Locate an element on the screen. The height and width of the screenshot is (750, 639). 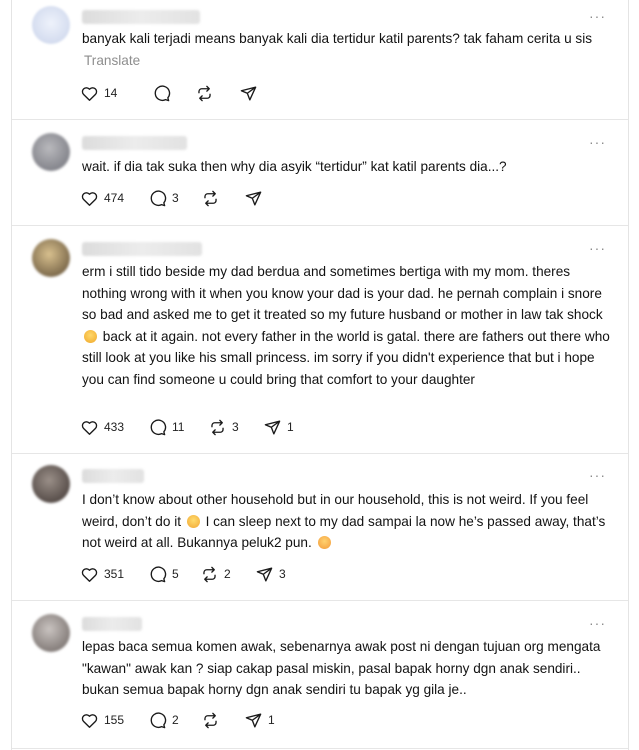
like-count: 155 is located at coordinates (114, 720).